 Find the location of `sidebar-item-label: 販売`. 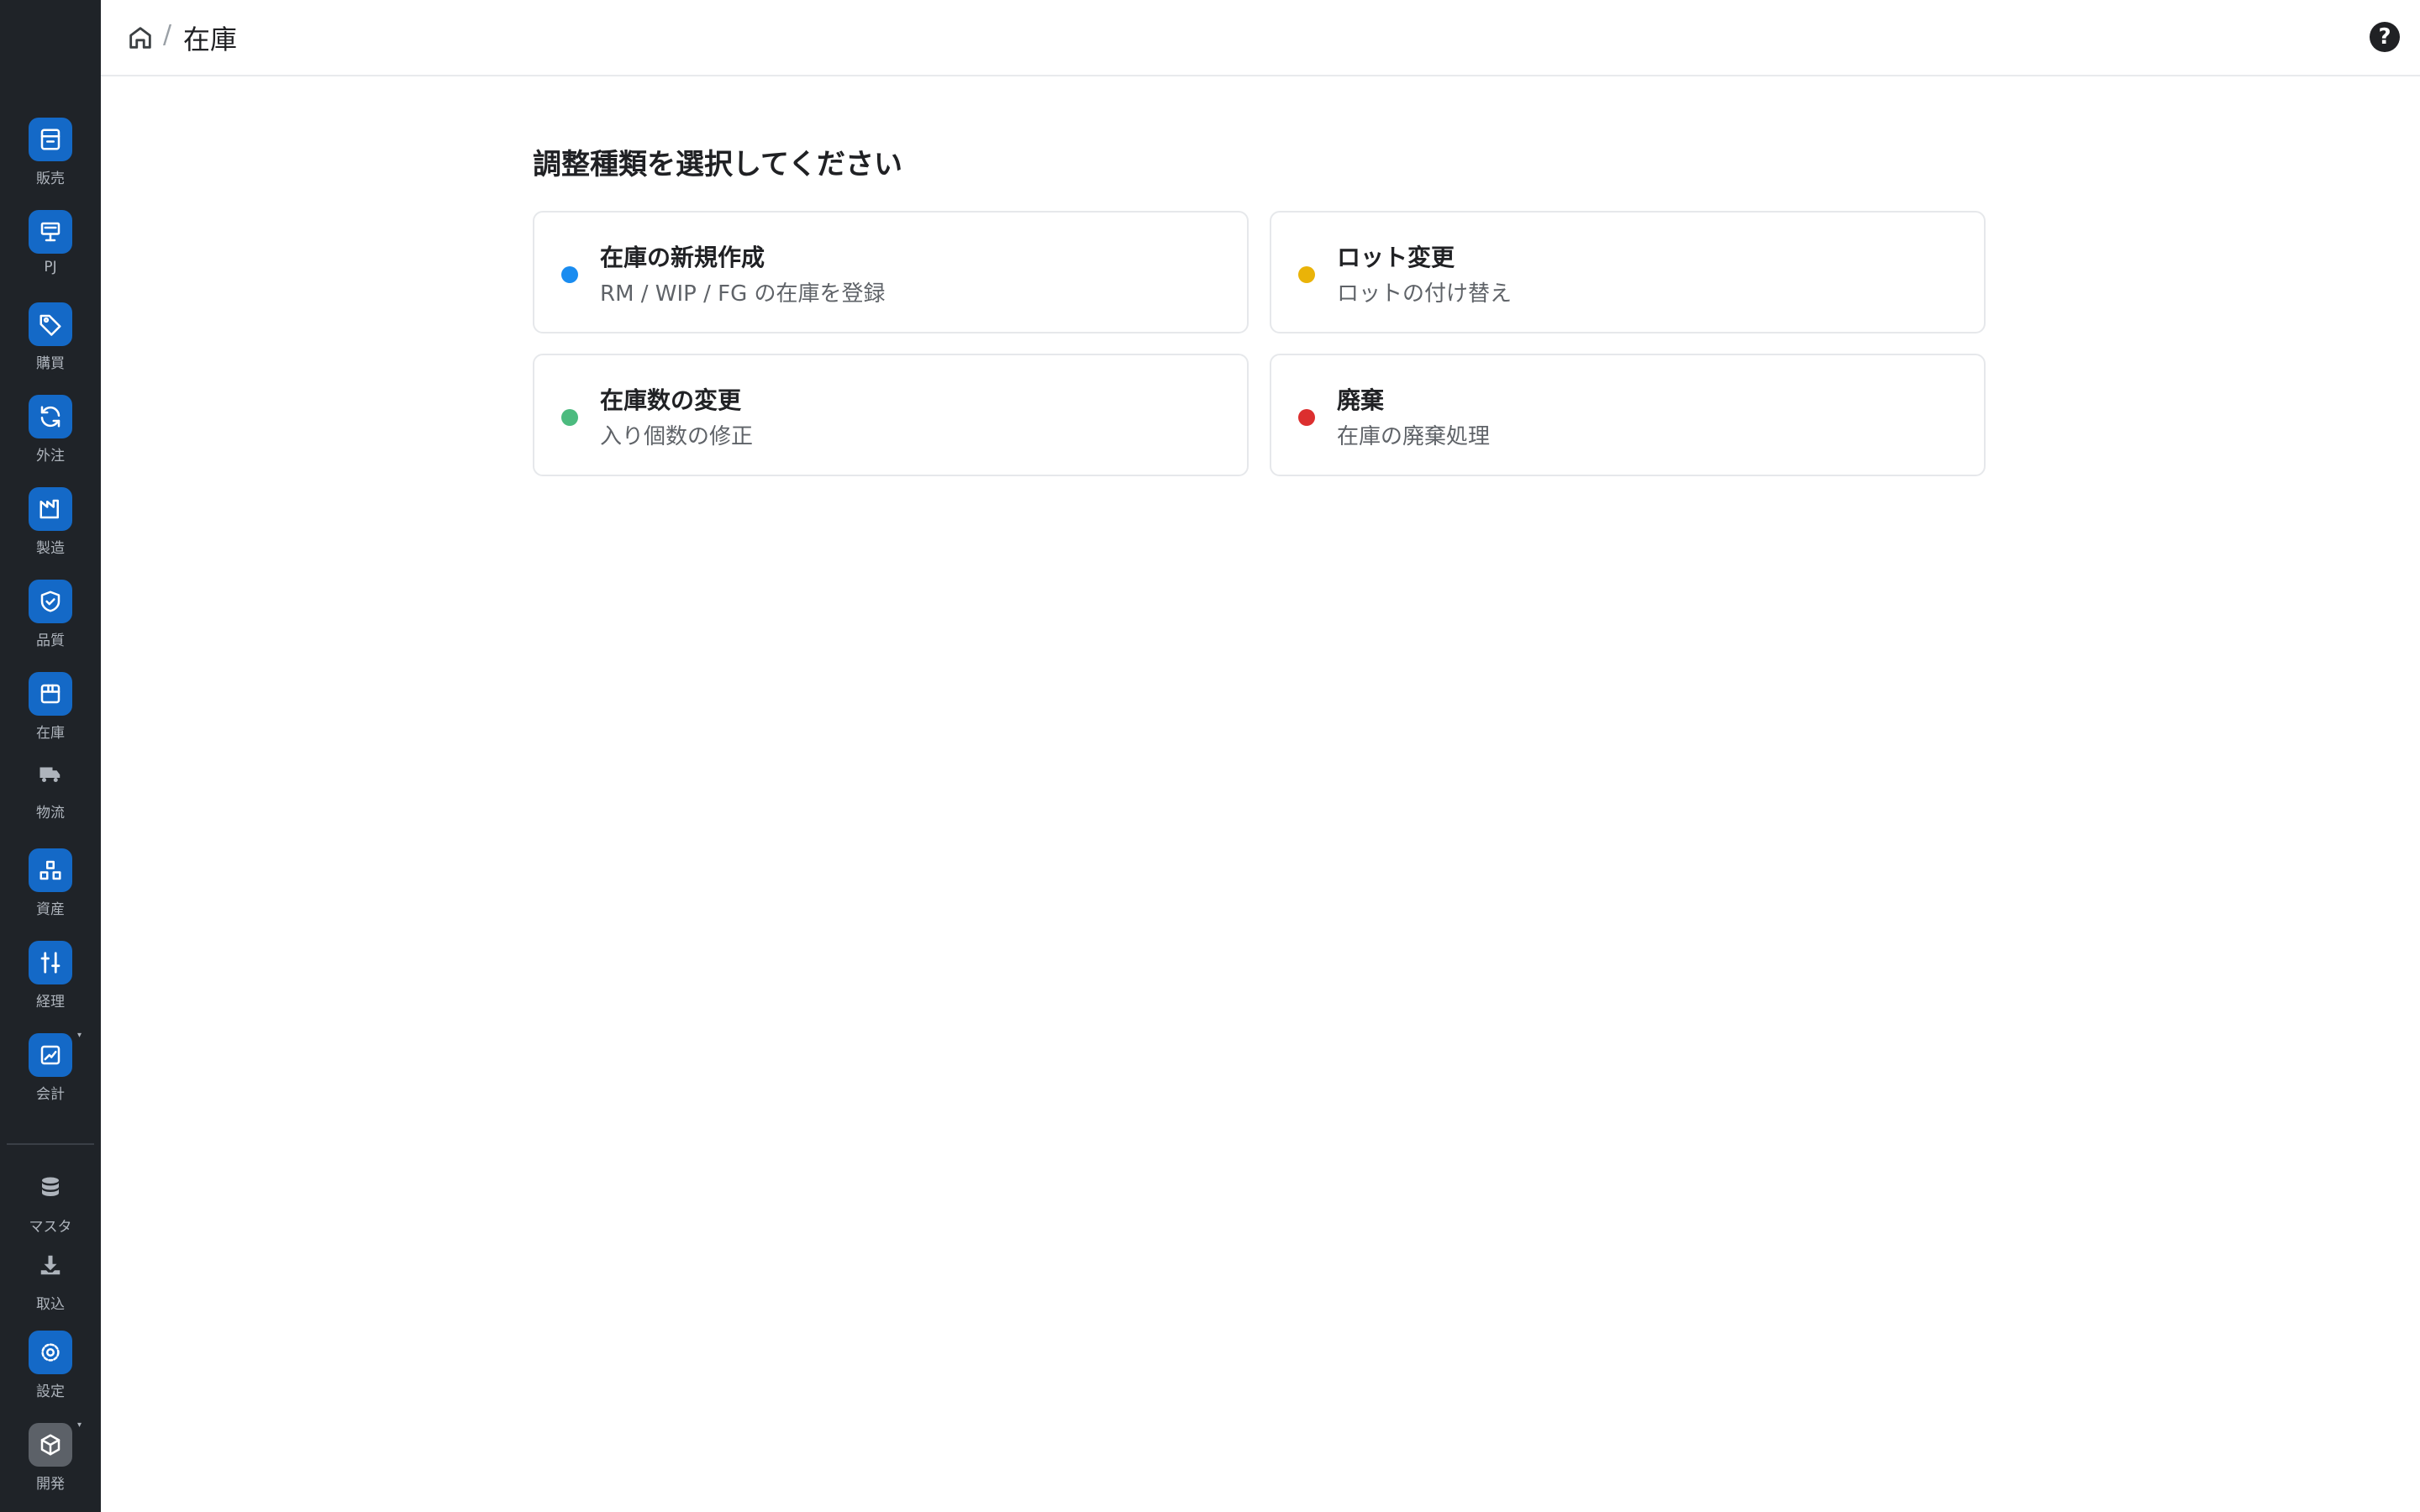

sidebar-item-label: 販売 is located at coordinates (51, 179).